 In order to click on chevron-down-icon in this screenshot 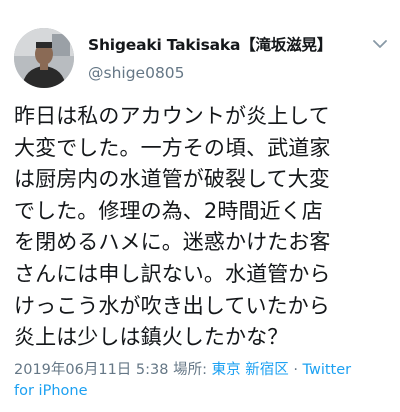, I will do `click(380, 44)`.